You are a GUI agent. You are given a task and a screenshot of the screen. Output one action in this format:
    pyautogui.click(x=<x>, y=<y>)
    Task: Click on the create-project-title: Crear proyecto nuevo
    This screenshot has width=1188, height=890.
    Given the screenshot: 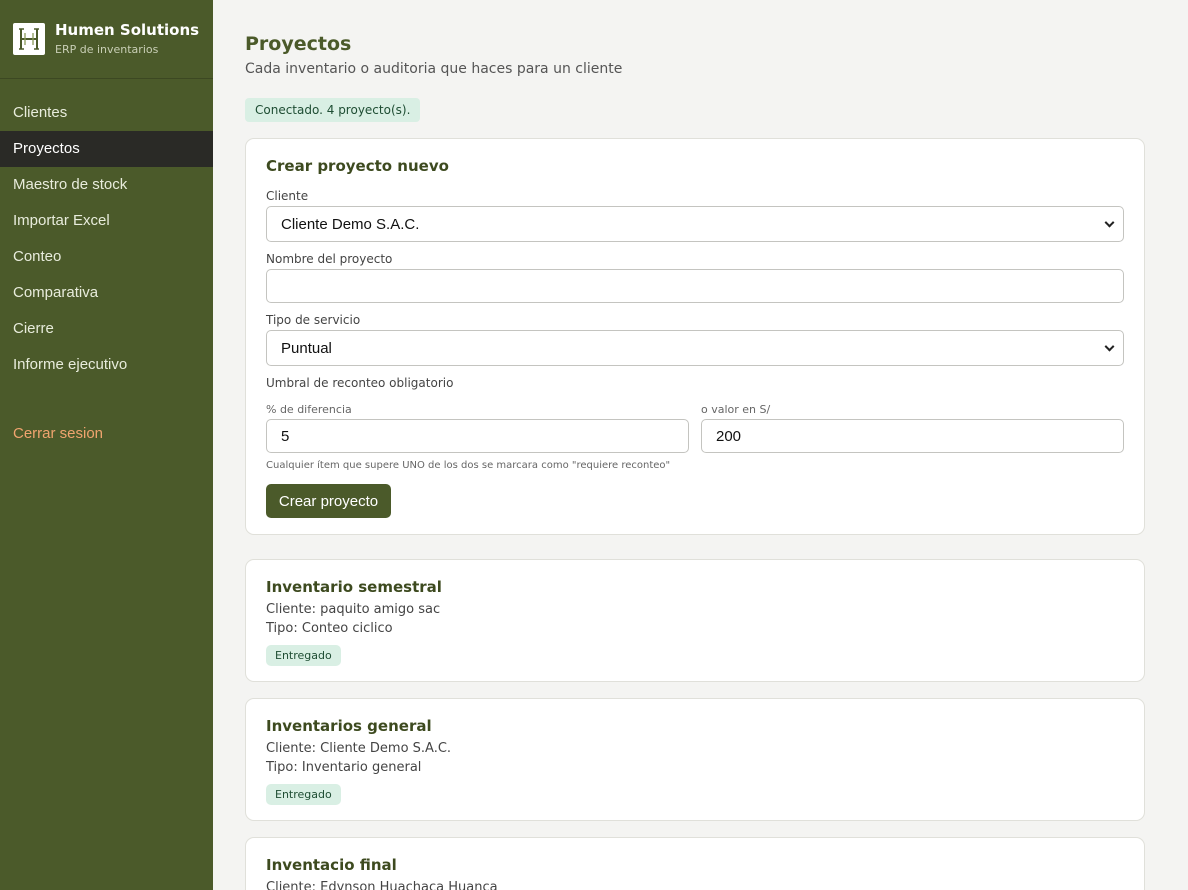 What is the action you would take?
    pyautogui.click(x=357, y=166)
    